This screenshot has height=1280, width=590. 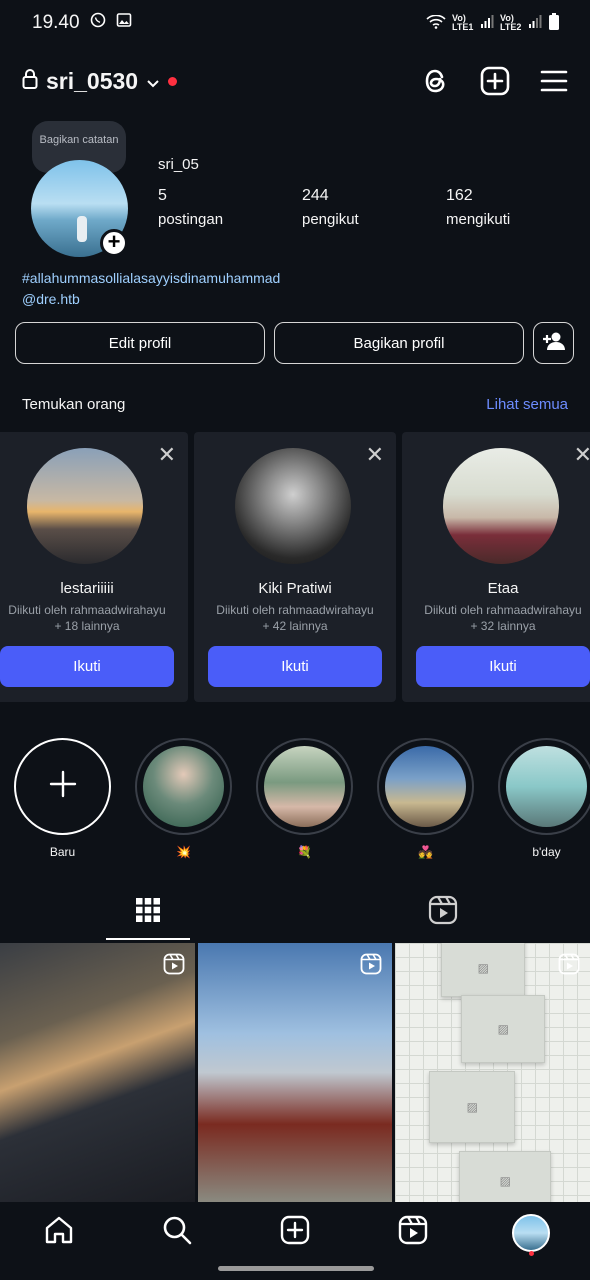 I want to click on bio-hashtag: #allahummasollialasayyisdinamuhammad, so click(x=151, y=278).